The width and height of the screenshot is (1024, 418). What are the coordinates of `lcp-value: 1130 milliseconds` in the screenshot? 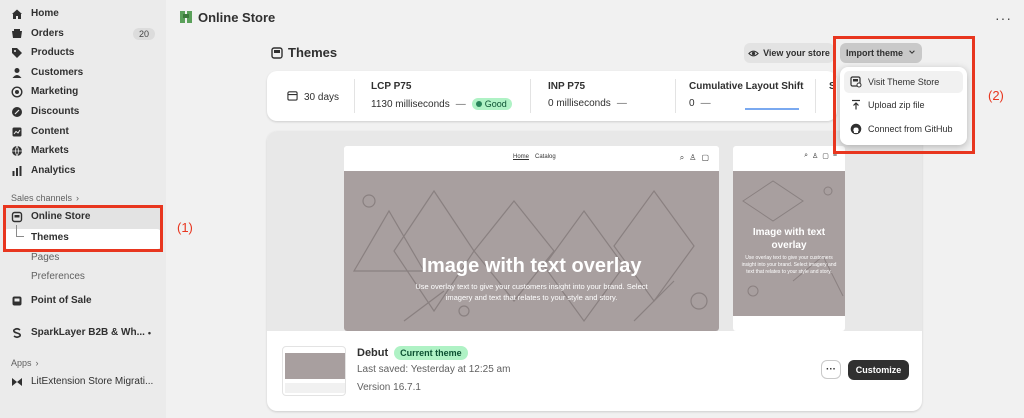 It's located at (410, 104).